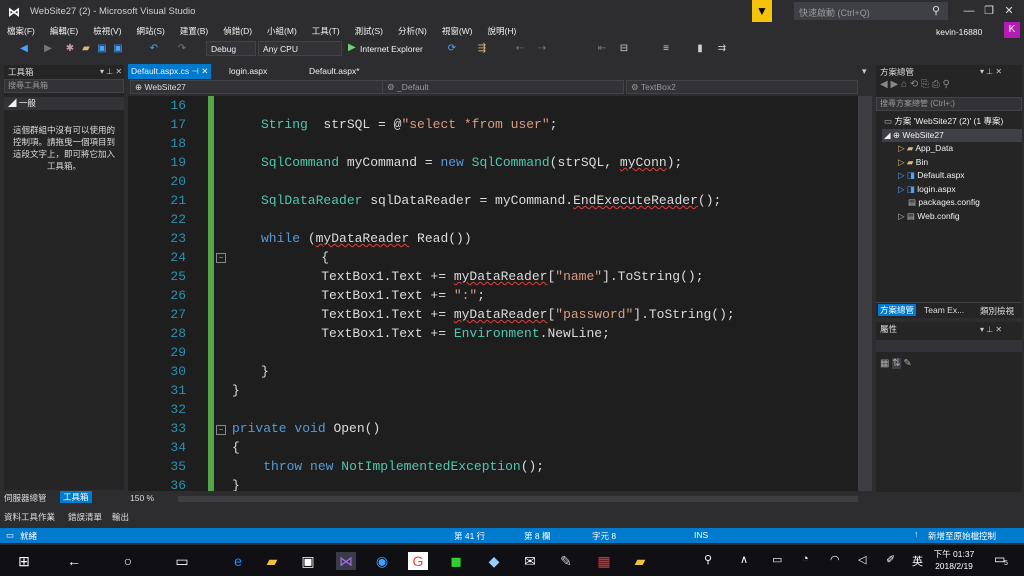  What do you see at coordinates (493, 447) in the screenshot?
I see `code-line: 34 {` at bounding box center [493, 447].